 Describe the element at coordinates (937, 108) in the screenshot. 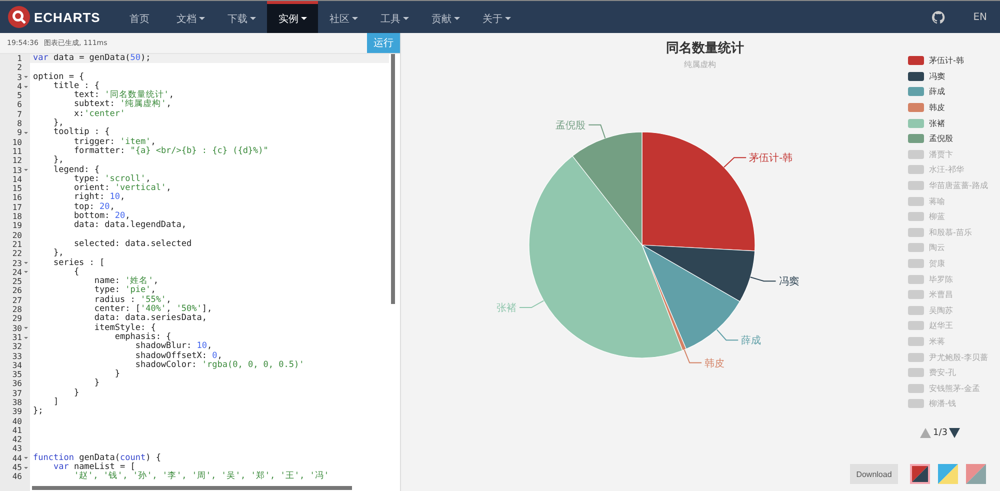

I see `legend-label: 韩皮` at that location.